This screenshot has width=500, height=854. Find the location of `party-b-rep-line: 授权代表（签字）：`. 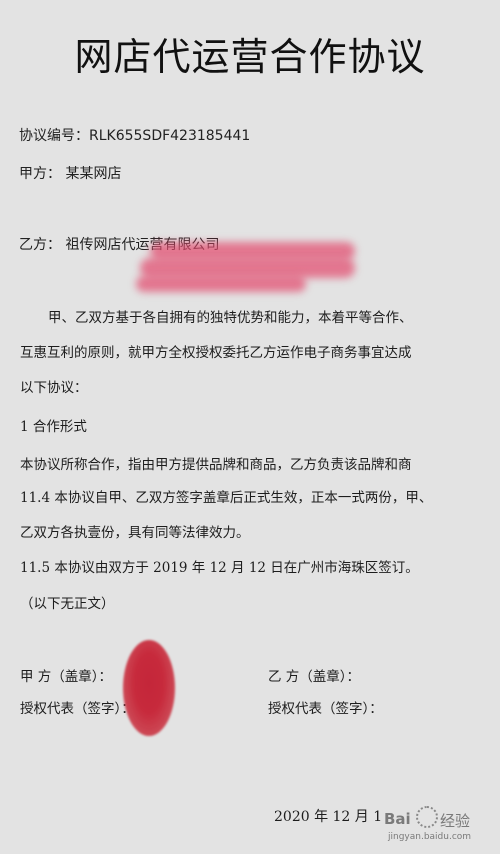

party-b-rep-line: 授权代表（签字）： is located at coordinates (325, 709).